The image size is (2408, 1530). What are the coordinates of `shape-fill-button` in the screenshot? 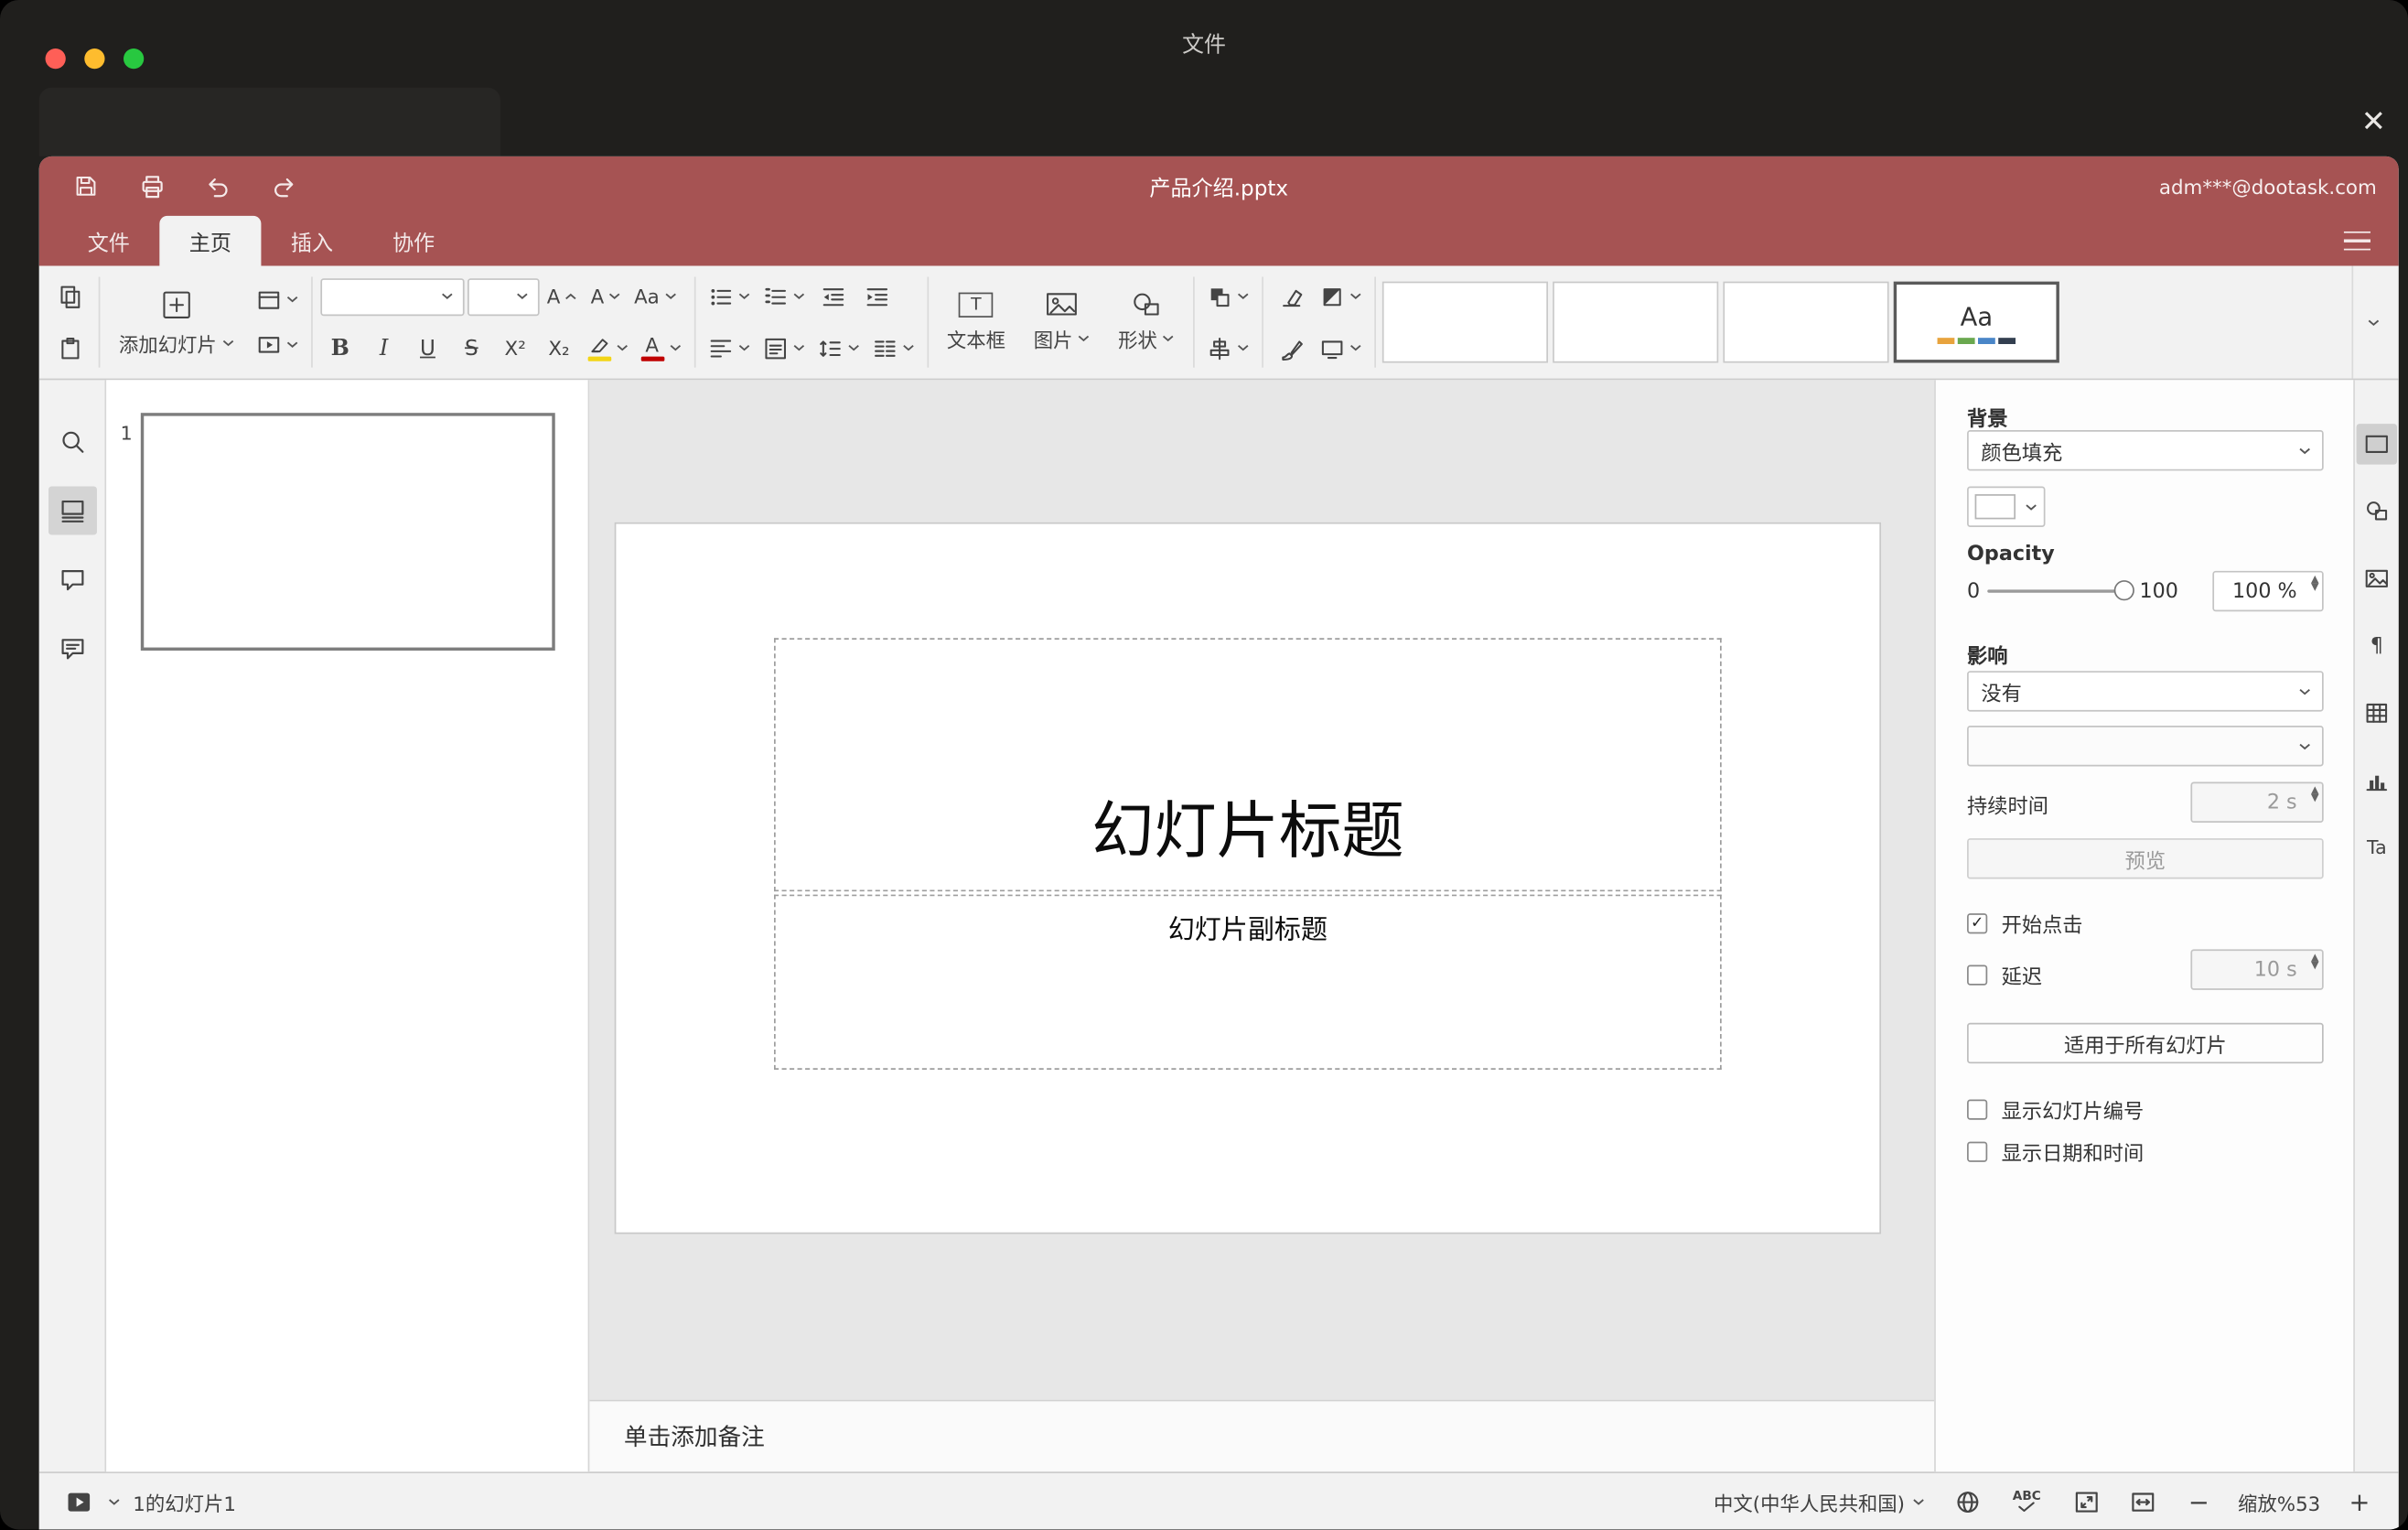 It's located at (1340, 296).